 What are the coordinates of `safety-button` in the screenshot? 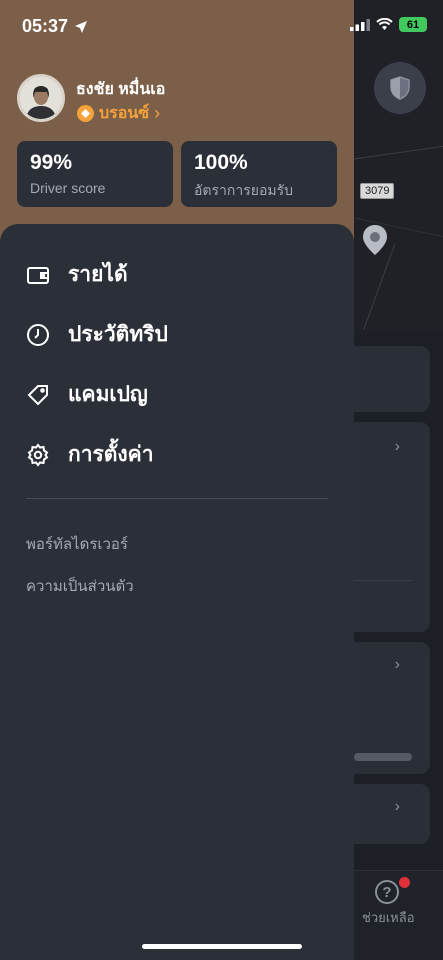 It's located at (400, 88).